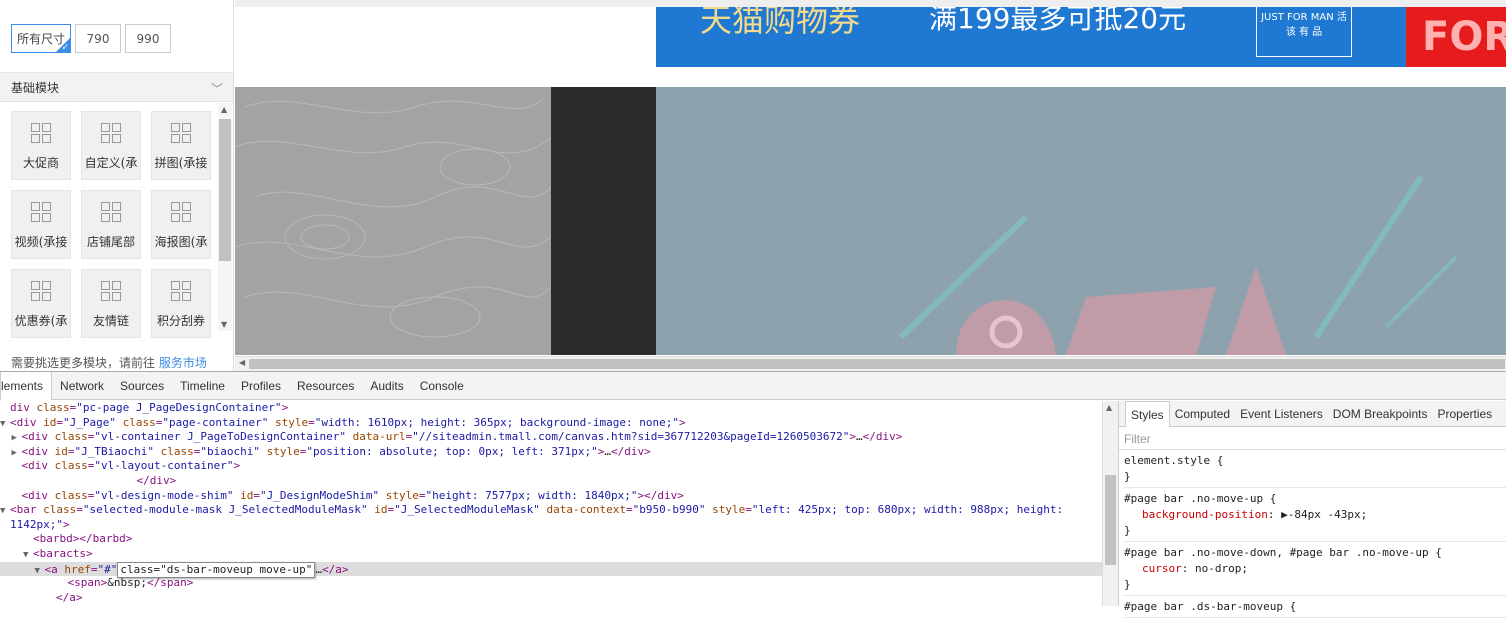 This screenshot has width=1506, height=618. I want to click on elements-scrollbar-thumb, so click(1110, 520).